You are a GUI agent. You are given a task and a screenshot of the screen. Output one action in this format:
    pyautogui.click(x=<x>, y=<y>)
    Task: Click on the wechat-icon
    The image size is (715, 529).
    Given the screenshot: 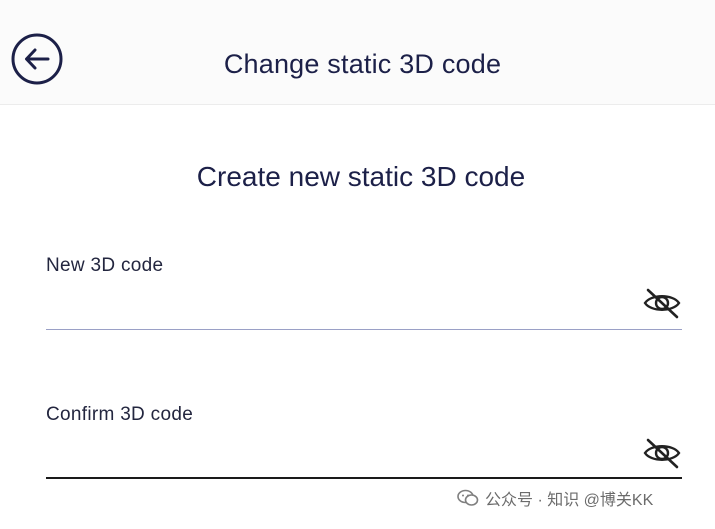 What is the action you would take?
    pyautogui.click(x=468, y=497)
    